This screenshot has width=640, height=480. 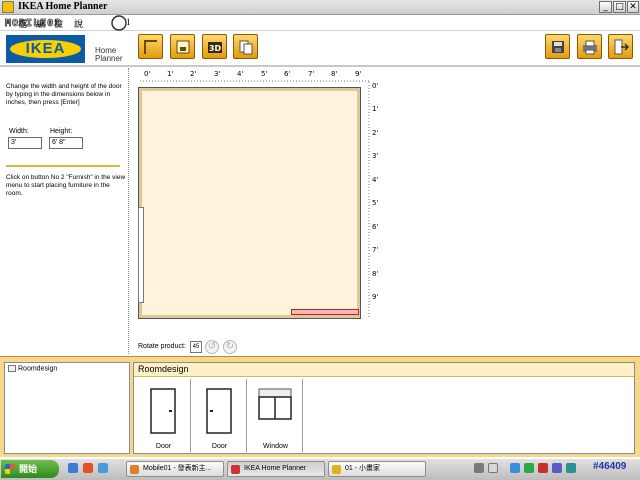 What do you see at coordinates (240, 74) in the screenshot?
I see `ruler-tick-h4: 4'` at bounding box center [240, 74].